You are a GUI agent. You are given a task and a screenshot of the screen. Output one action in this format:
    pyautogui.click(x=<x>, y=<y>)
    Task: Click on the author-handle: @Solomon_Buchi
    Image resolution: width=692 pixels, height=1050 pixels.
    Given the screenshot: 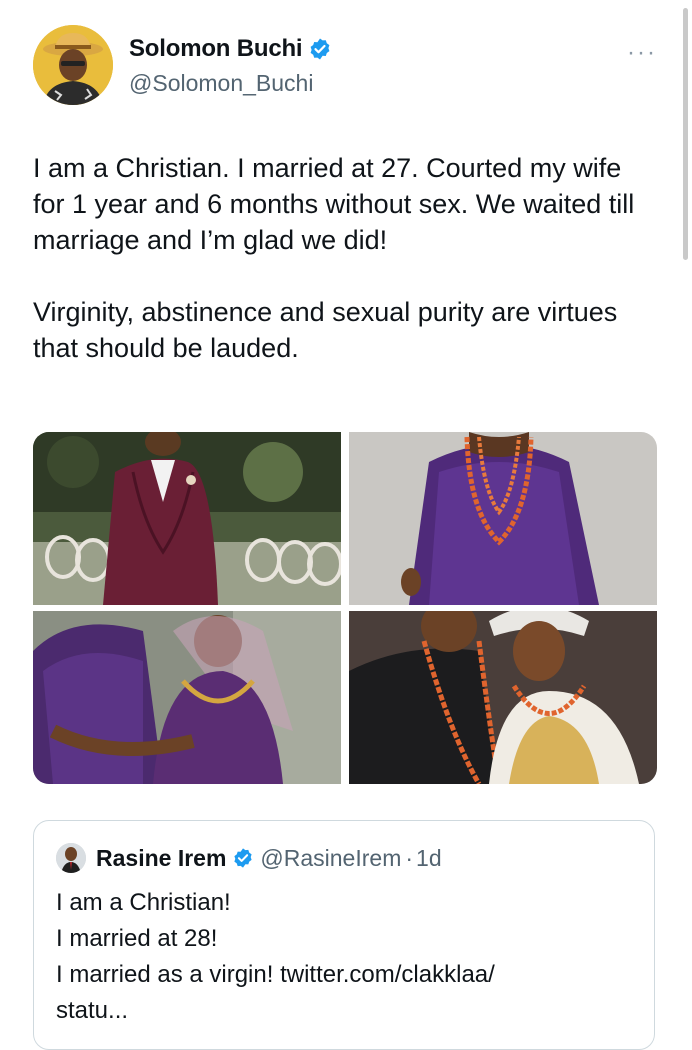 What is the action you would take?
    pyautogui.click(x=221, y=83)
    